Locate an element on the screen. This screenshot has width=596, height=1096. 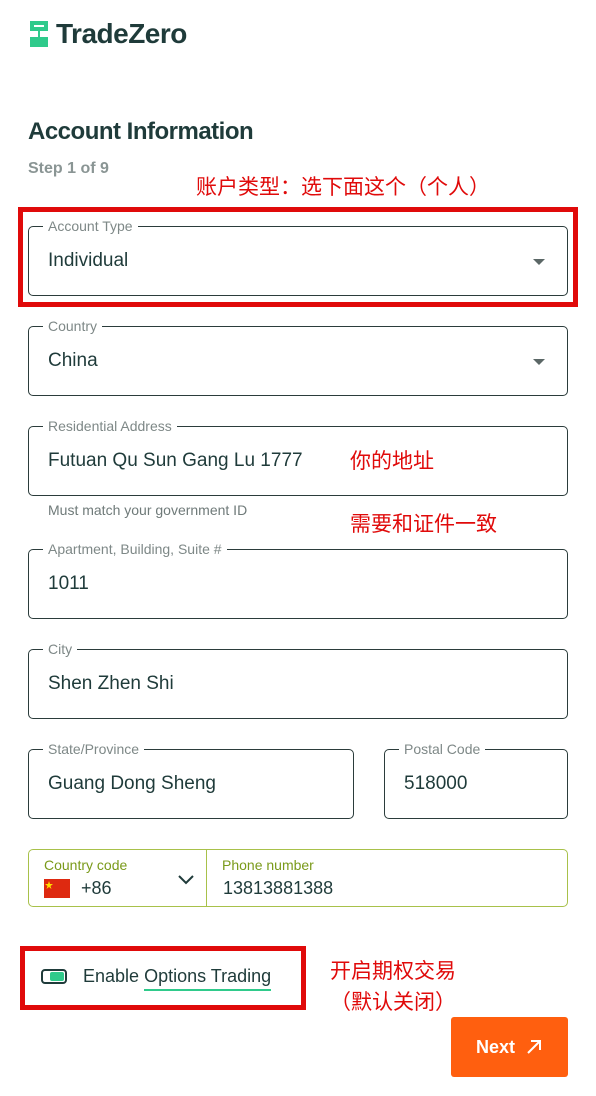
next-button: Next is located at coordinates (509, 1047).